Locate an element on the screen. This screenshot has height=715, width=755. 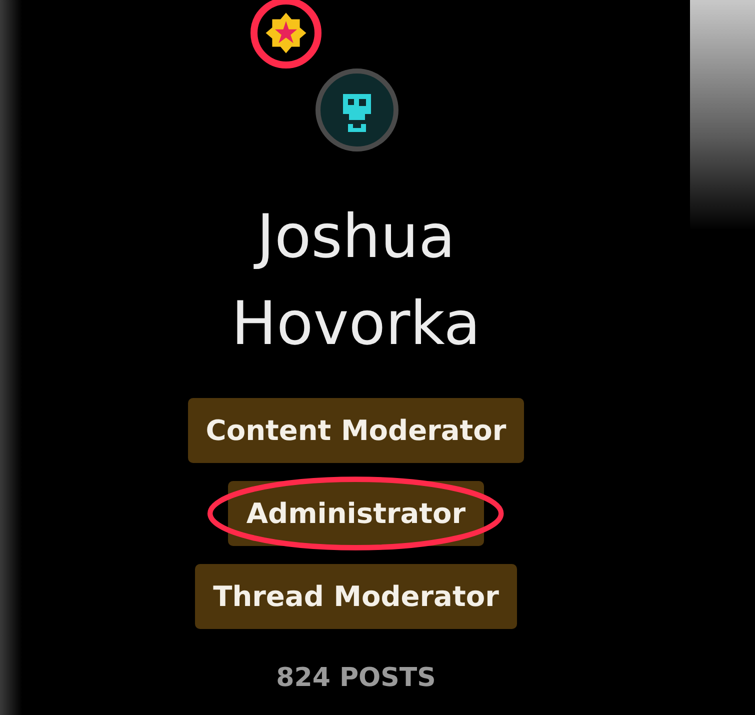
role-tag: Thread Moderator is located at coordinates (356, 596).